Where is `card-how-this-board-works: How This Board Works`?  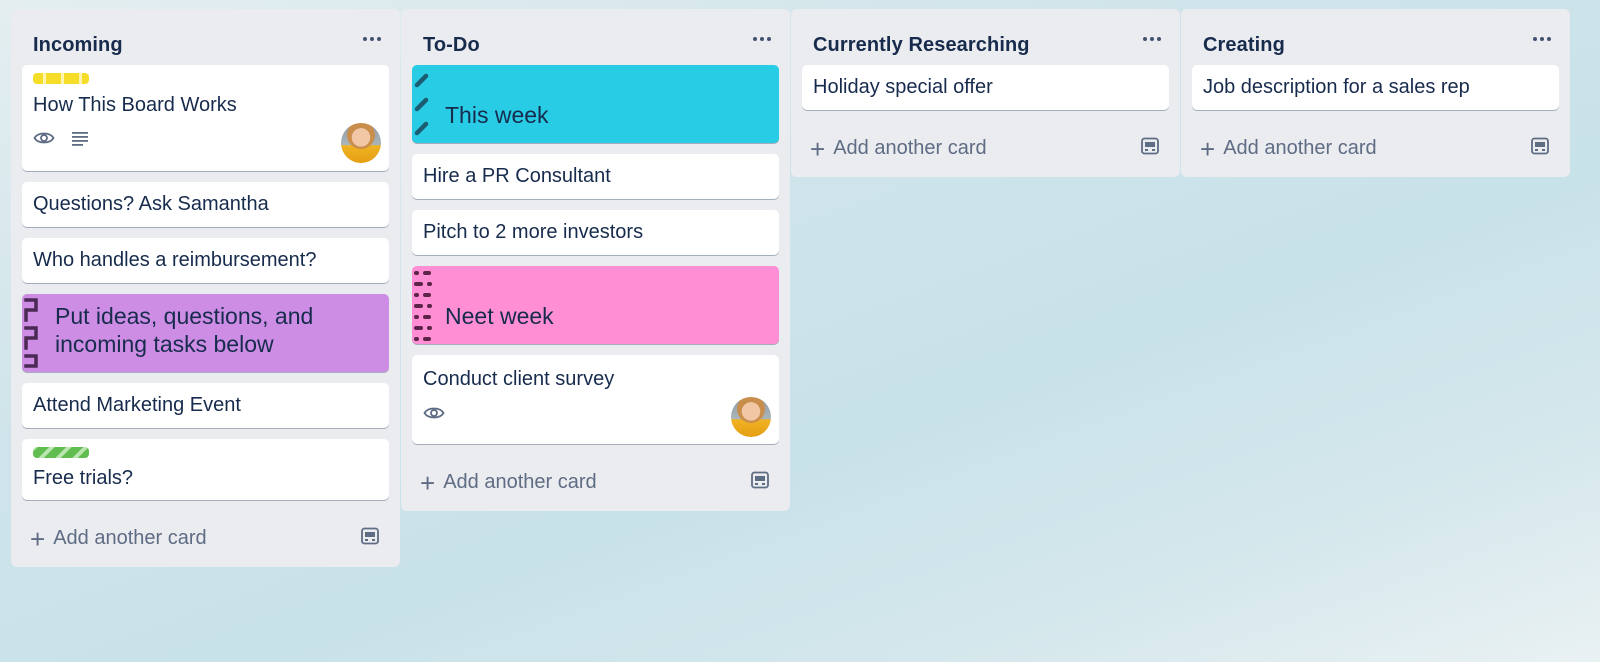
card-how-this-board-works: How This Board Works is located at coordinates (205, 118).